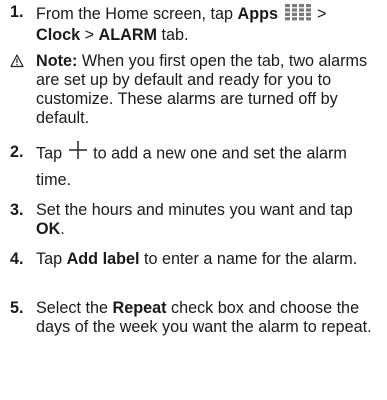  I want to click on ok-label: OK, so click(48, 229).